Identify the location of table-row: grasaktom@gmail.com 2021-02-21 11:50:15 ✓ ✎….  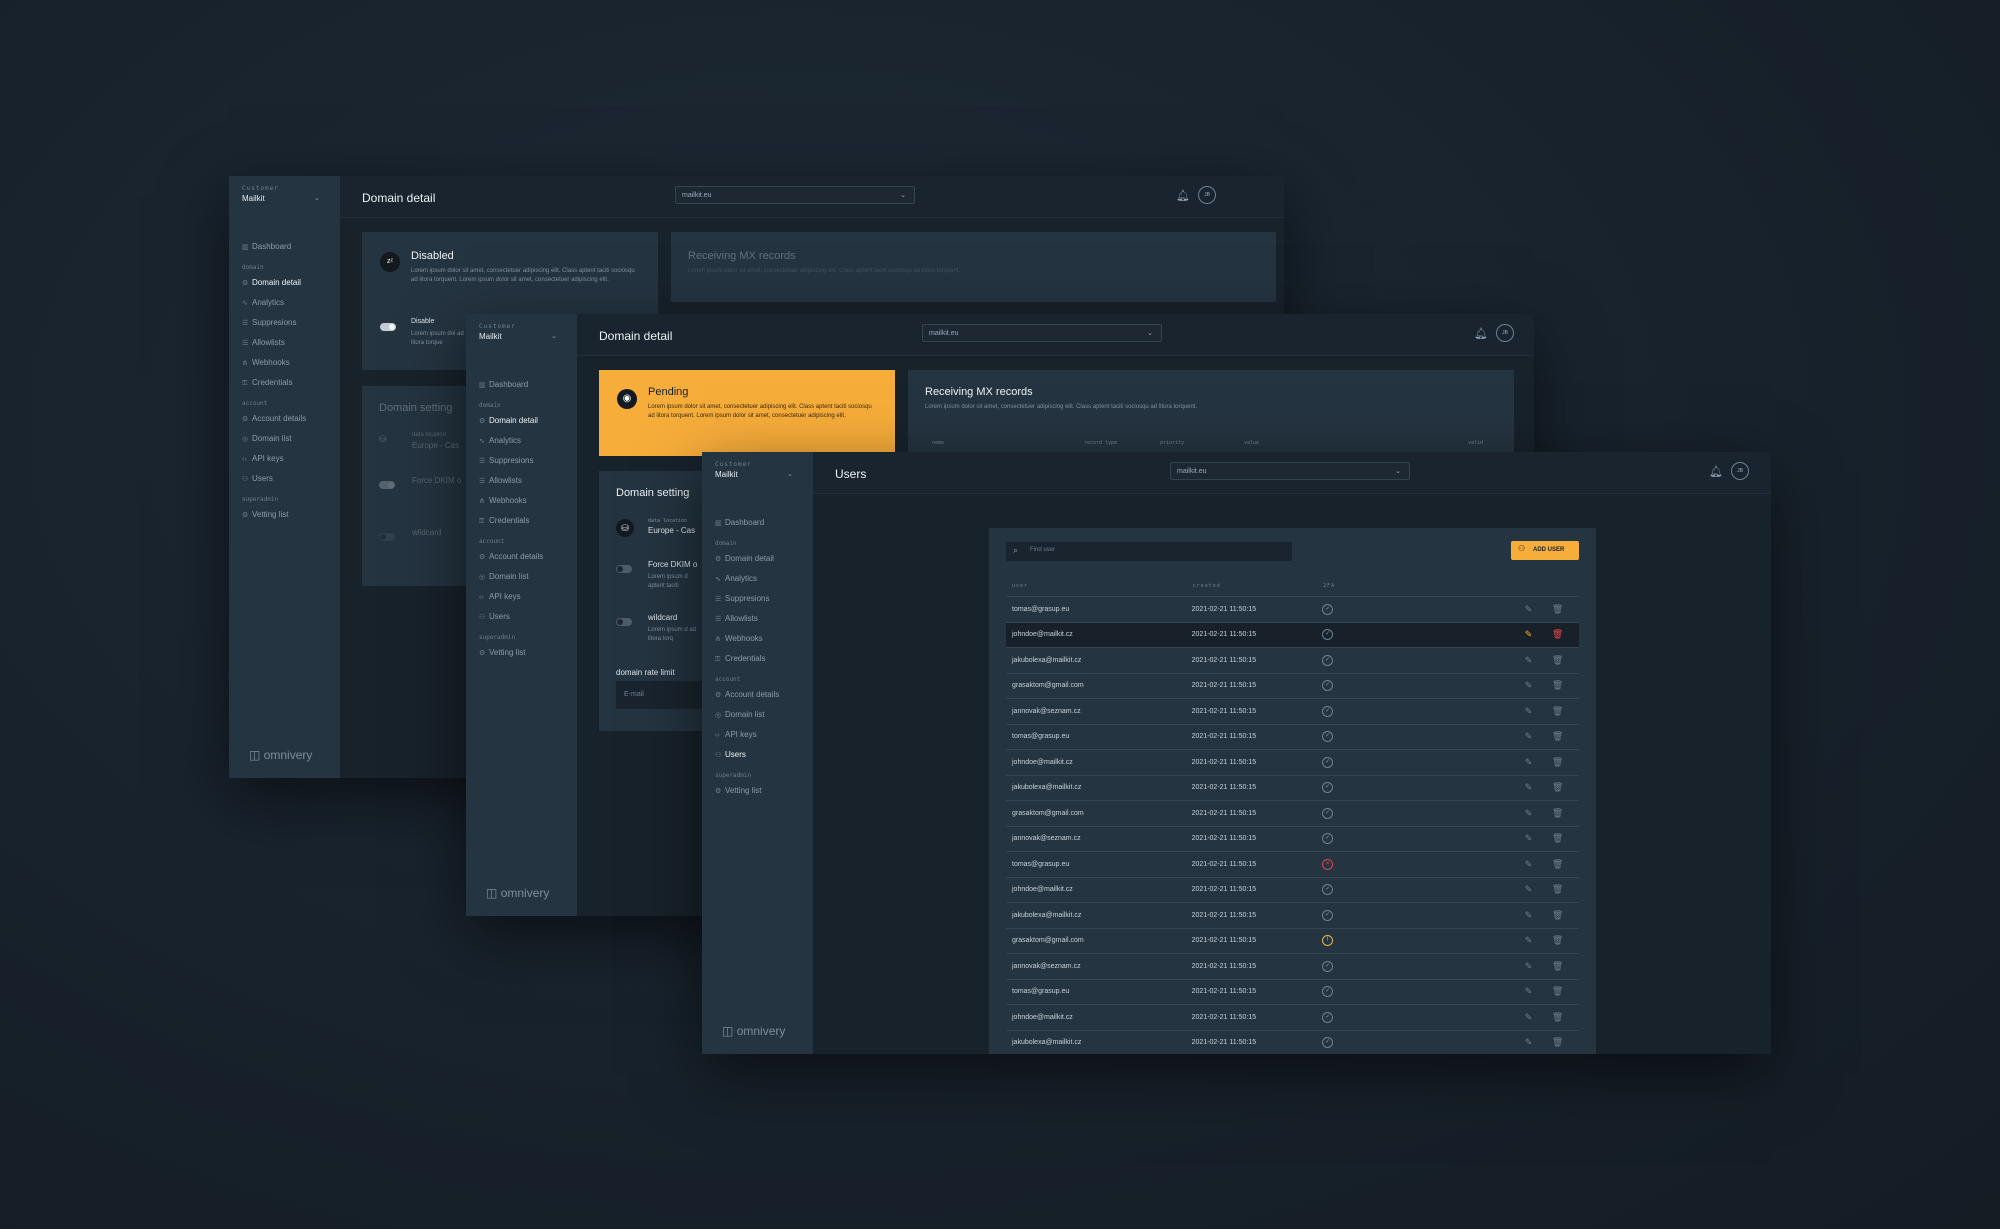
(1292, 813).